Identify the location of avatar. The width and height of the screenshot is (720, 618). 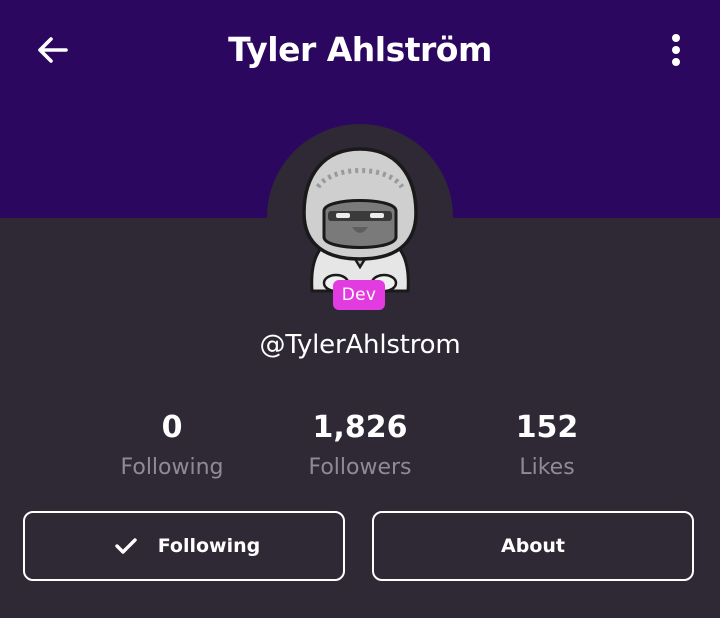
(360, 217).